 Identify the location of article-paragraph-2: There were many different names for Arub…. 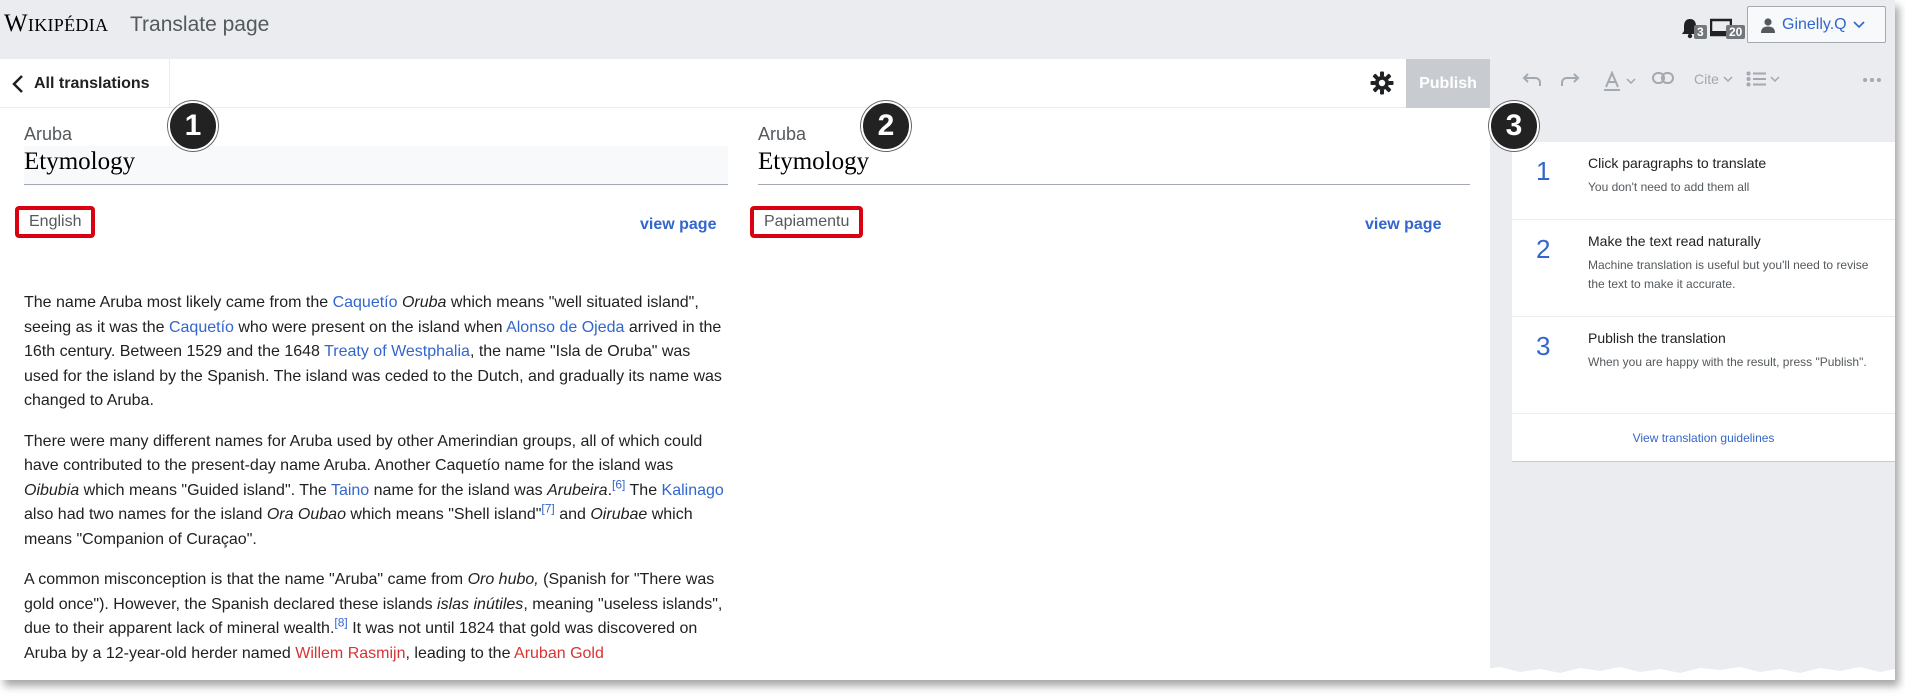
(374, 491).